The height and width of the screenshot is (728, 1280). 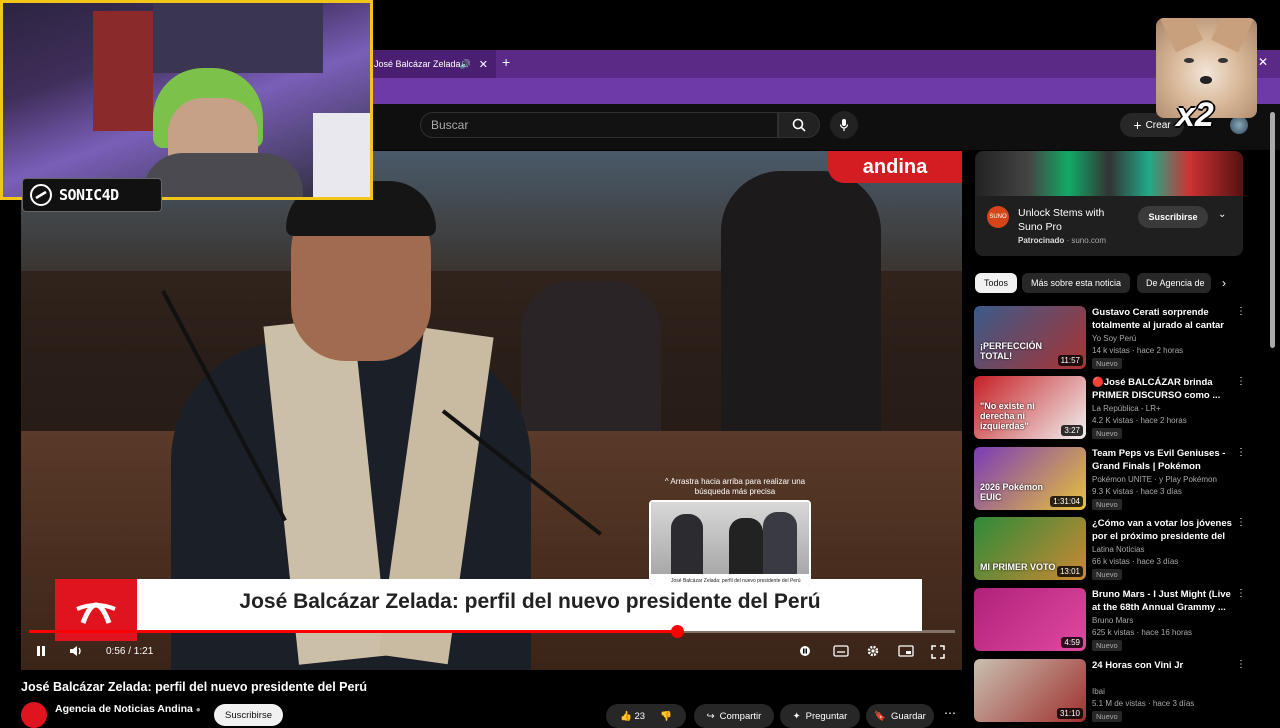 What do you see at coordinates (938, 653) in the screenshot?
I see `fullscreen-button` at bounding box center [938, 653].